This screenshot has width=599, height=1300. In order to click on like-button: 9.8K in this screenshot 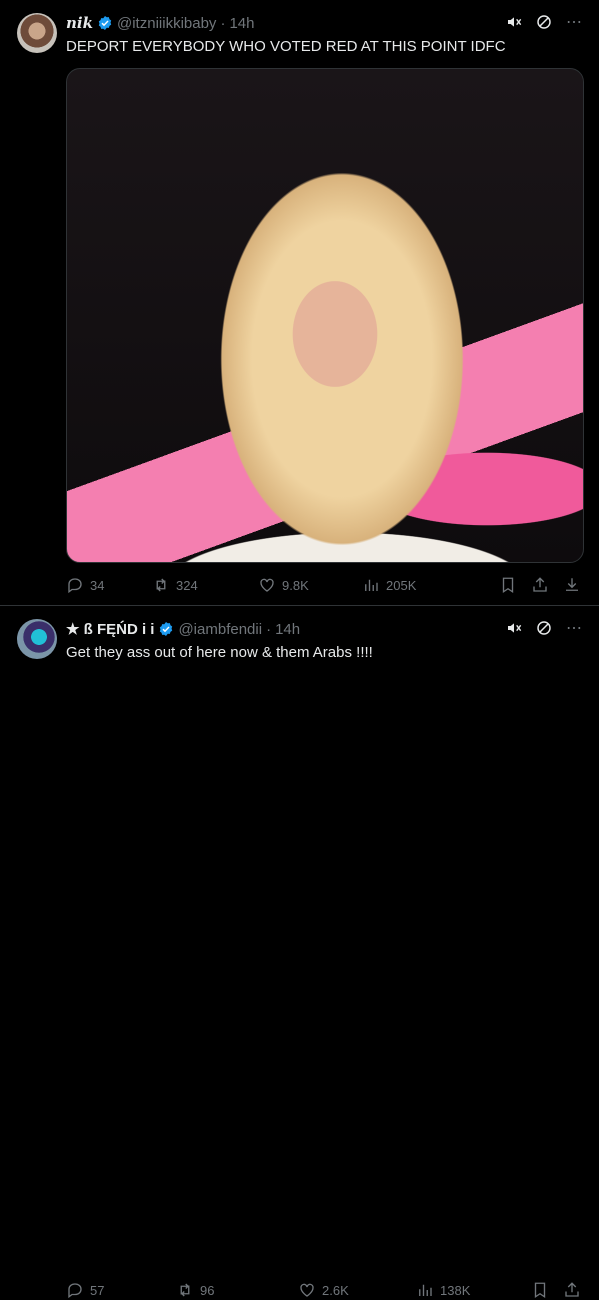, I will do `click(310, 585)`.